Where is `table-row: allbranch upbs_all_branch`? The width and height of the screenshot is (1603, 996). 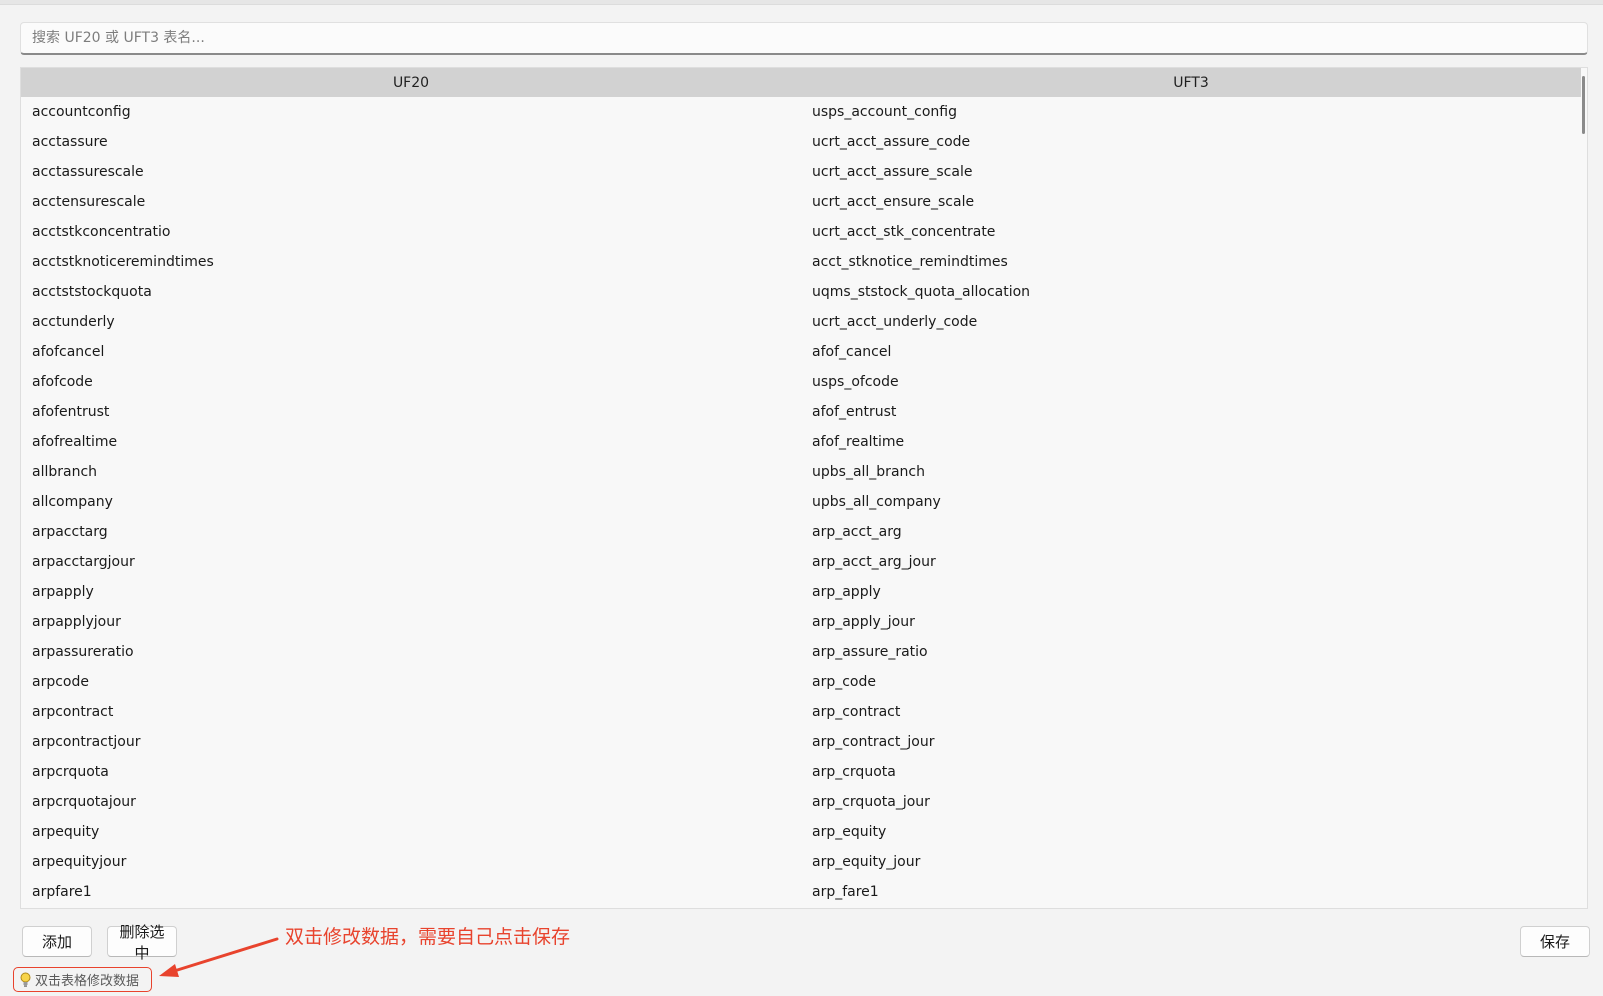
table-row: allbranch upbs_all_branch is located at coordinates (801, 472).